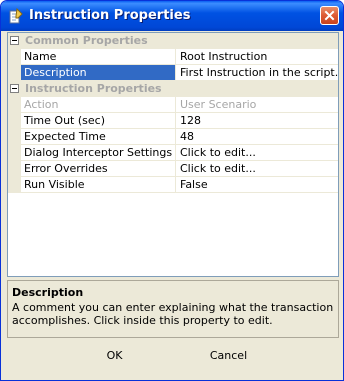 This screenshot has height=381, width=344. I want to click on category-label: Instruction Properties, so click(93, 88).